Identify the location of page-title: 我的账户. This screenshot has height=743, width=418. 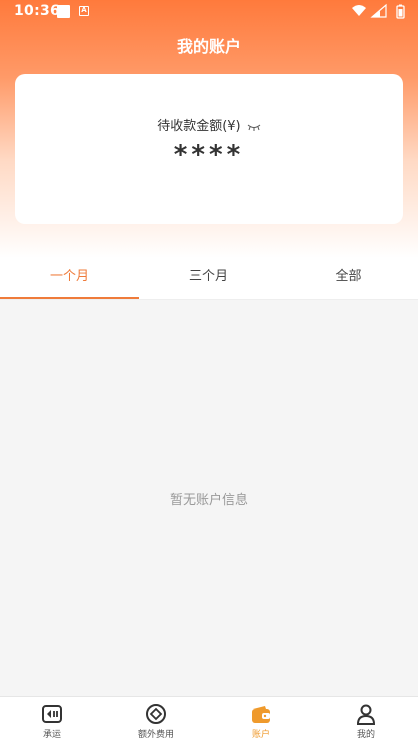
(208, 46).